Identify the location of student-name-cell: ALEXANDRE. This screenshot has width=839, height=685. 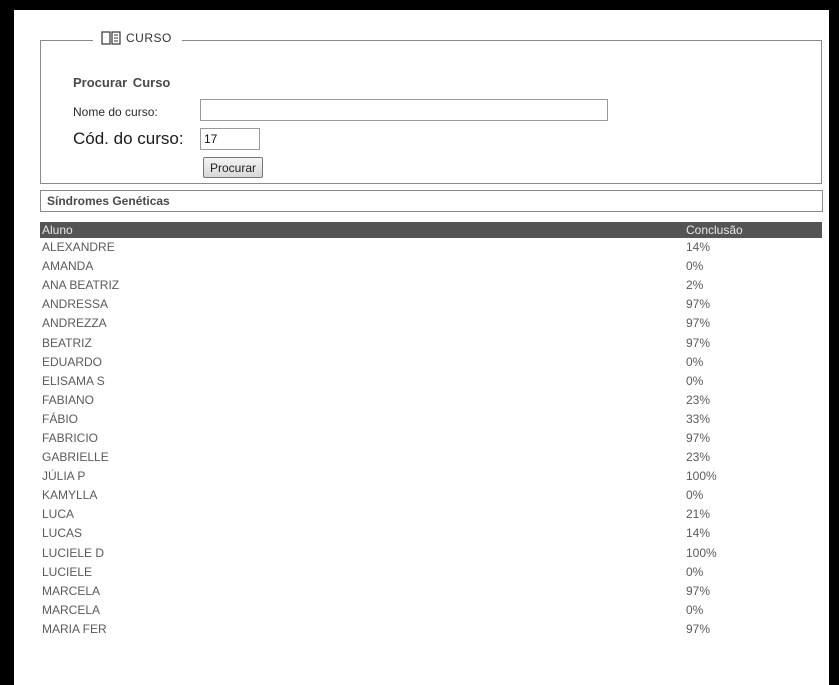
(78, 247).